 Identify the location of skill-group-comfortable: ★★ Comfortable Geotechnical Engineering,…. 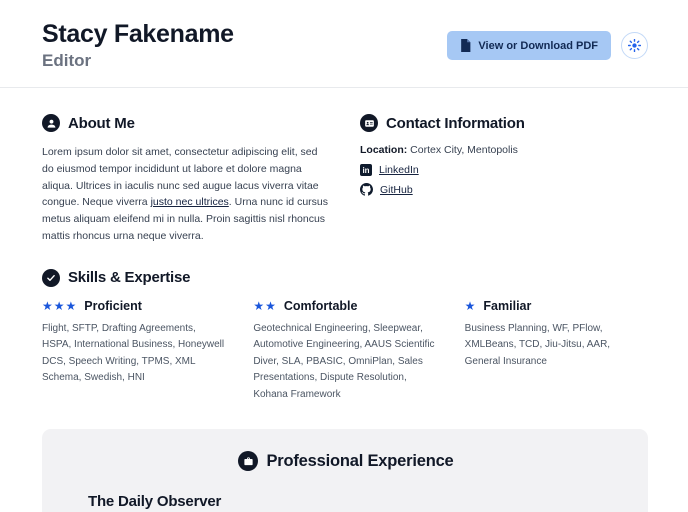
(344, 351).